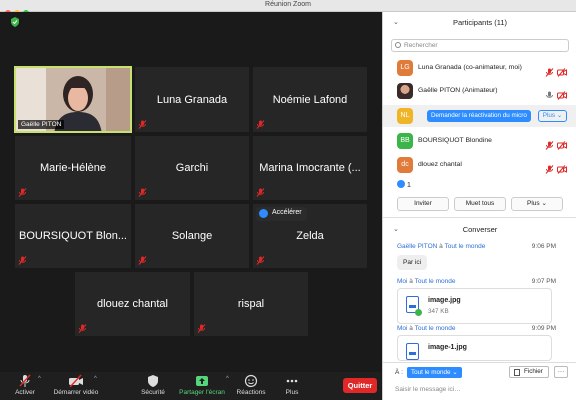 The image size is (576, 400). I want to click on title-bar: Réunion Zoom, so click(288, 8).